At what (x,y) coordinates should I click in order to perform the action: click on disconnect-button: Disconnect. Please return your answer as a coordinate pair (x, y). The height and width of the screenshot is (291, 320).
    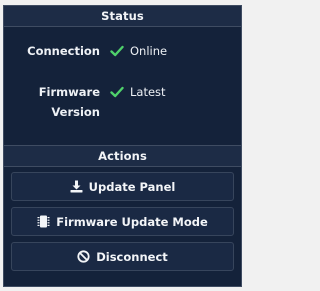
    Looking at the image, I should click on (122, 256).